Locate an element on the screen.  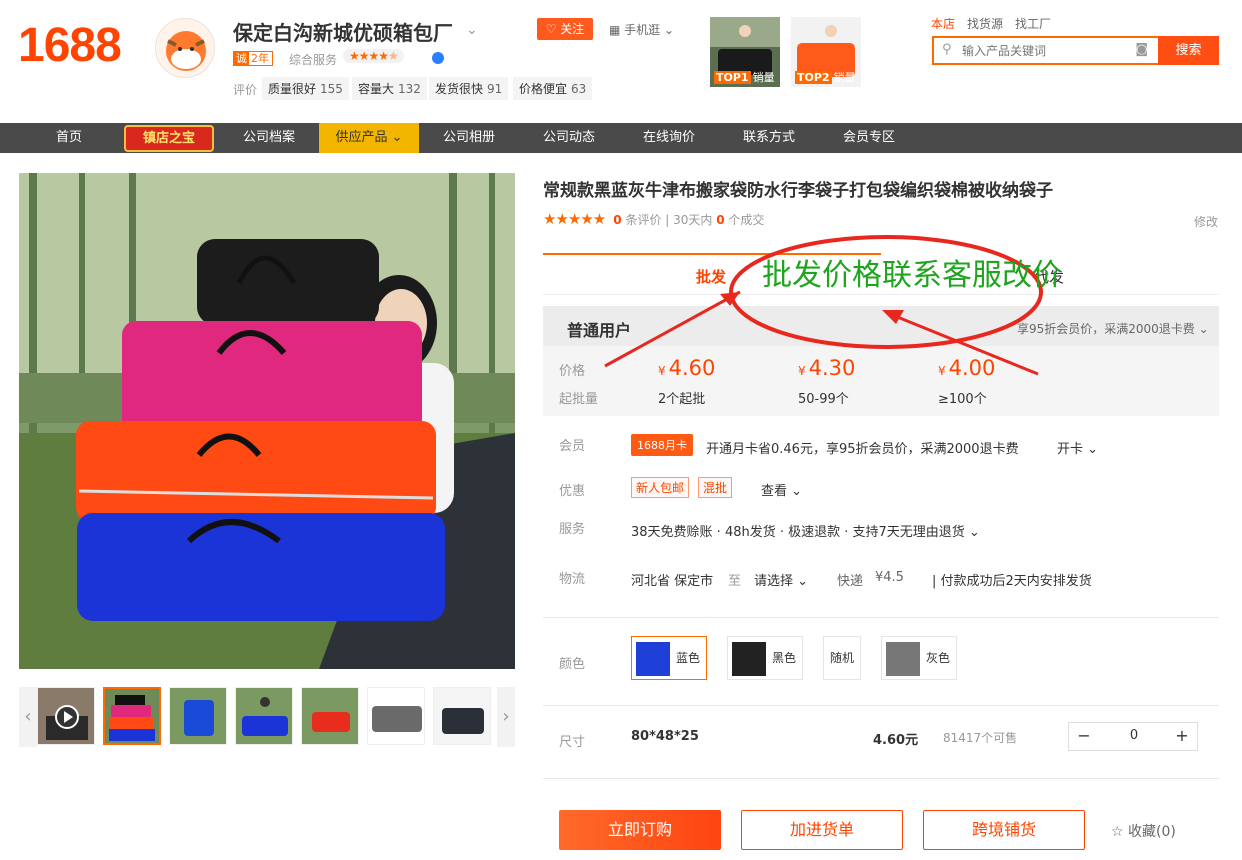
product-title: 常规款黑蓝灰牛津布搬家袋防水行李袋子打包袋编织袋棉被收纳袋子 is located at coordinates (798, 191).